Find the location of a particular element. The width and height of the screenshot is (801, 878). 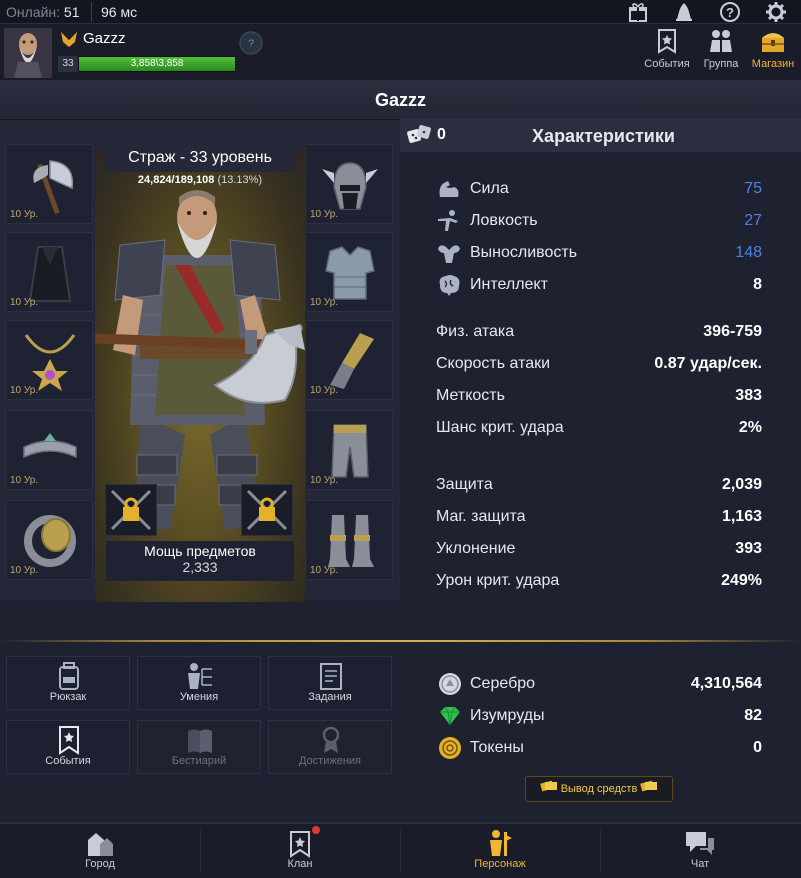

stat-row-defense: Защита 2,039 is located at coordinates (599, 484).